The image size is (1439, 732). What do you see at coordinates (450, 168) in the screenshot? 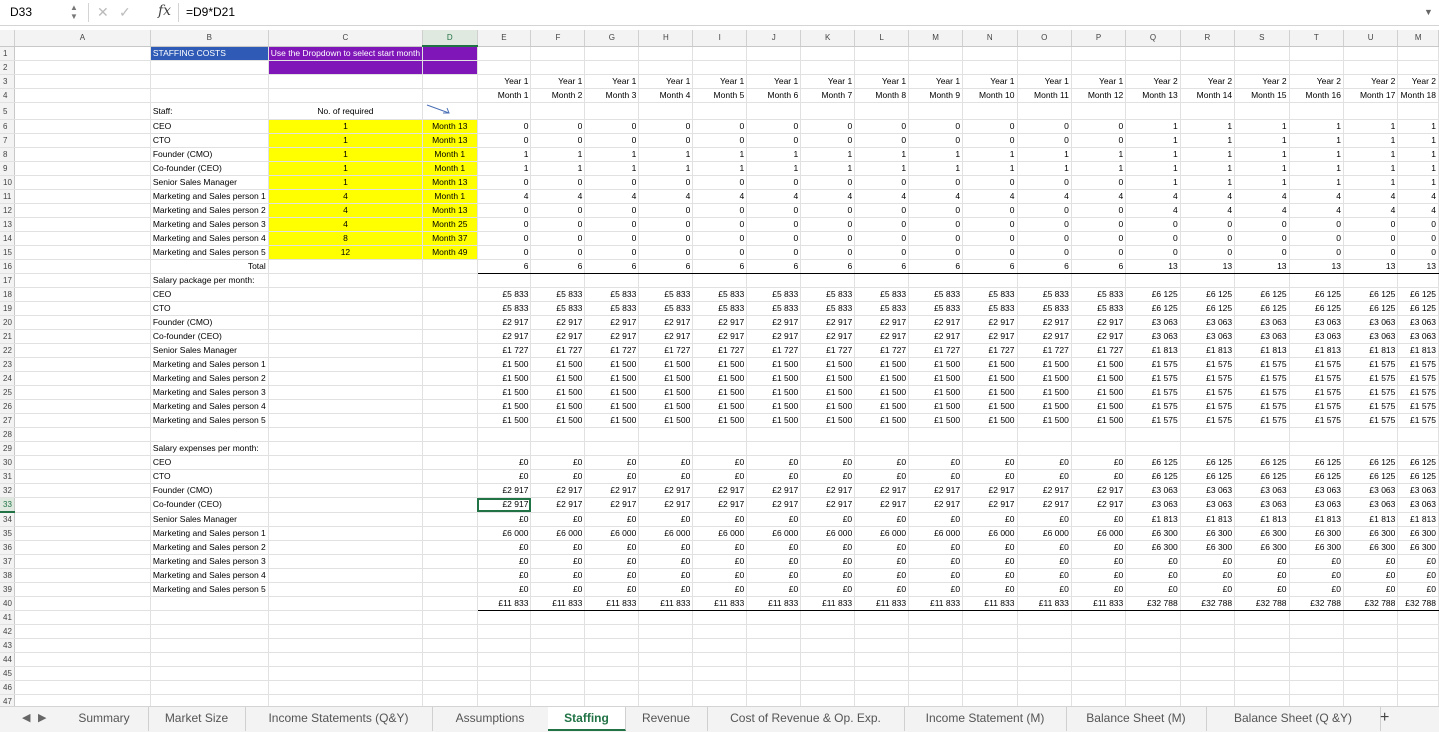
I see `start-month-dropdown: Month 1` at bounding box center [450, 168].